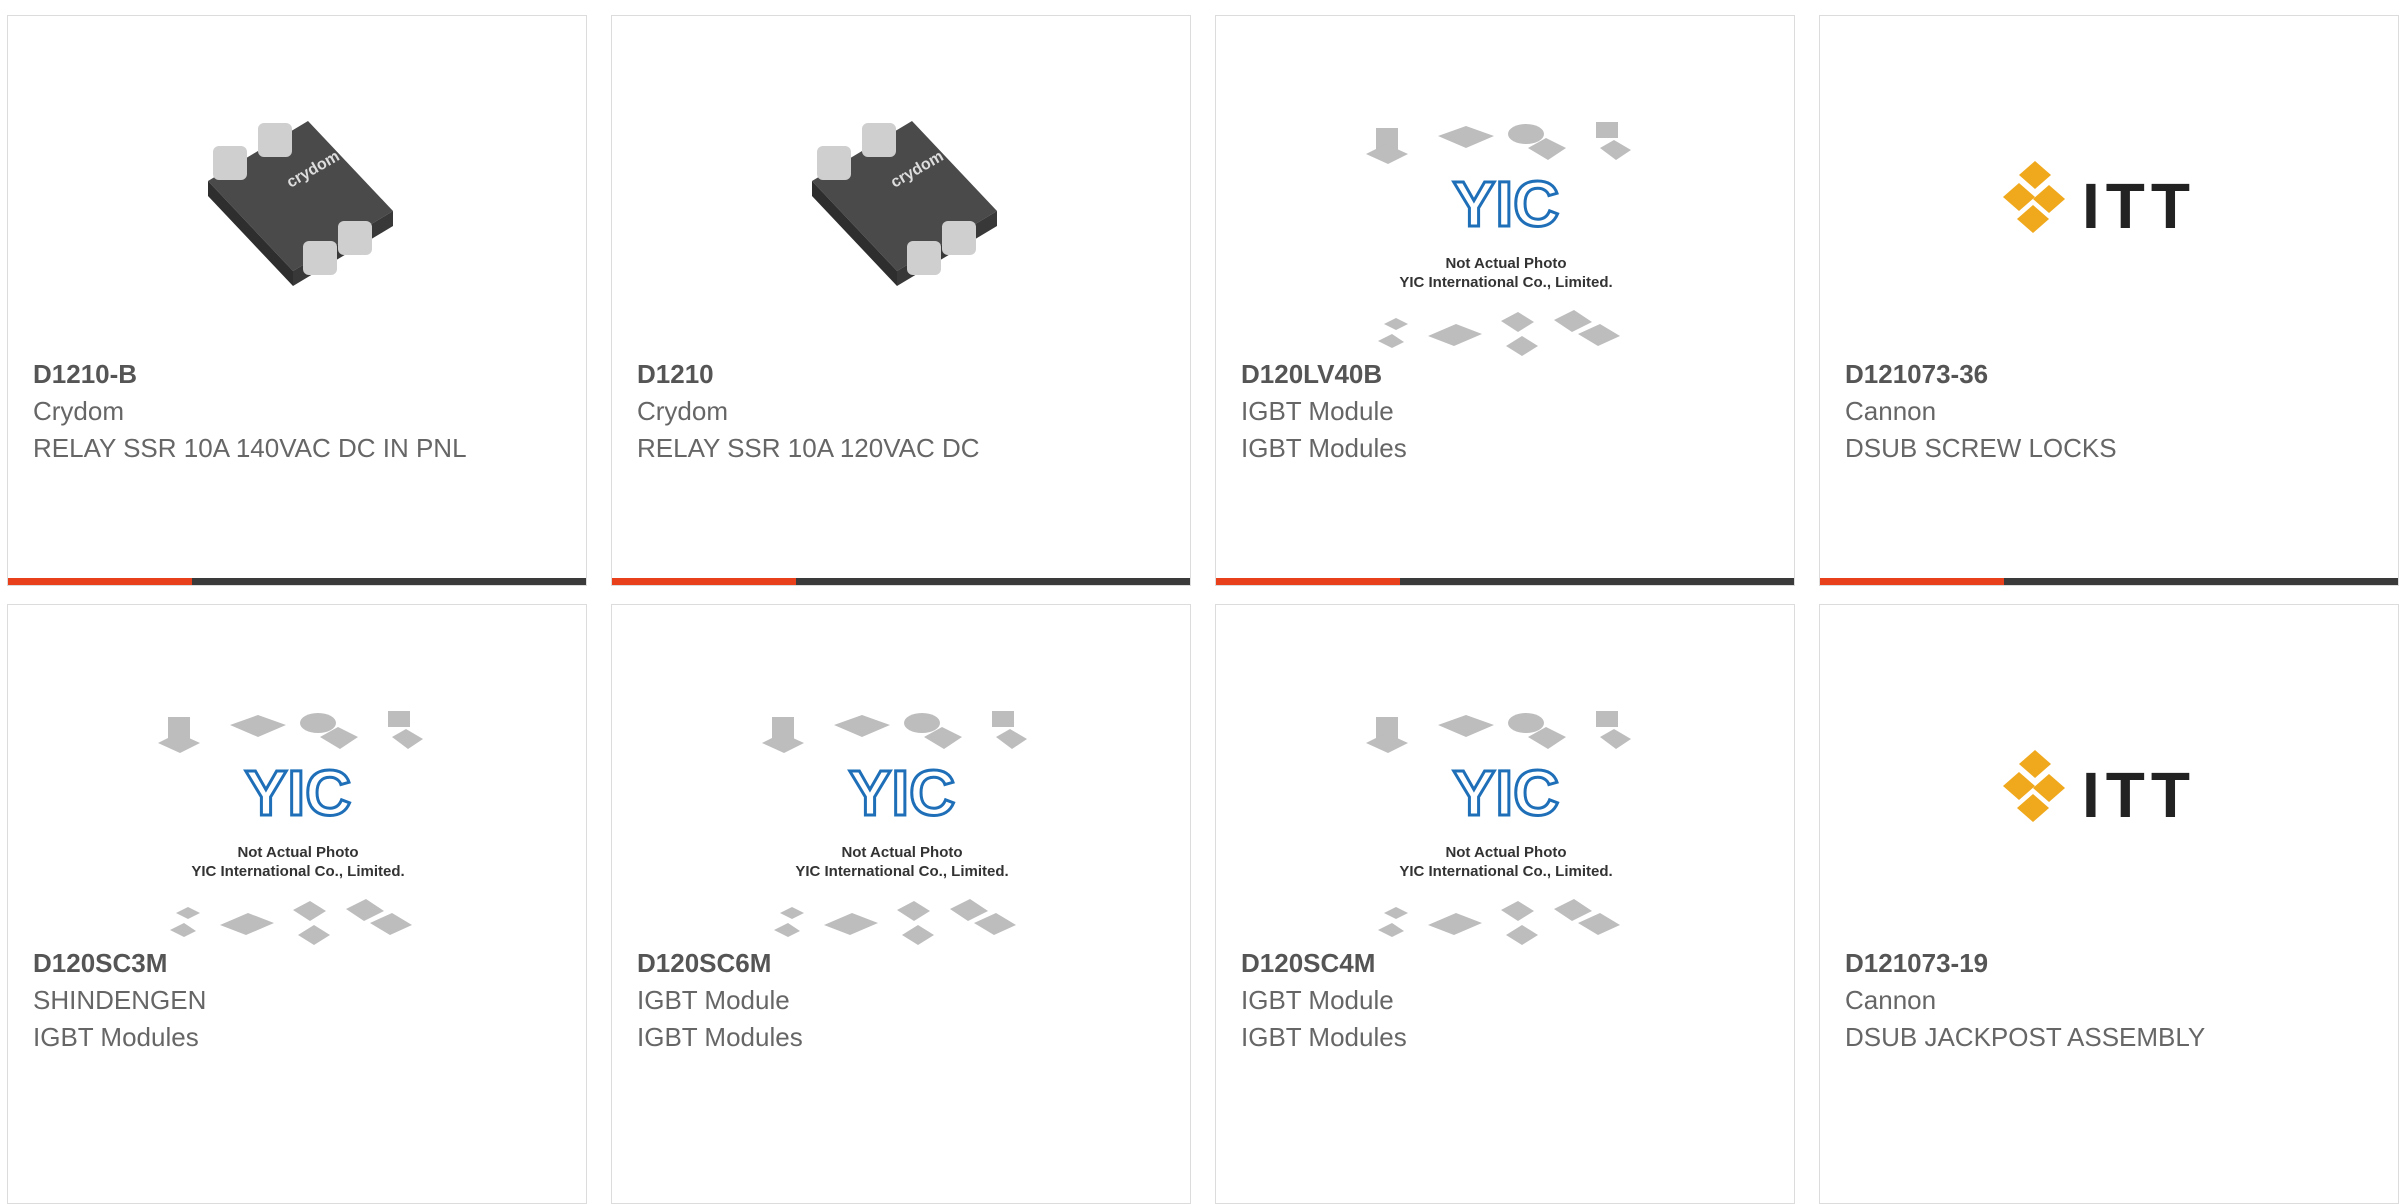 This screenshot has height=1204, width=2400. I want to click on part-number: D121073-19, so click(2065, 963).